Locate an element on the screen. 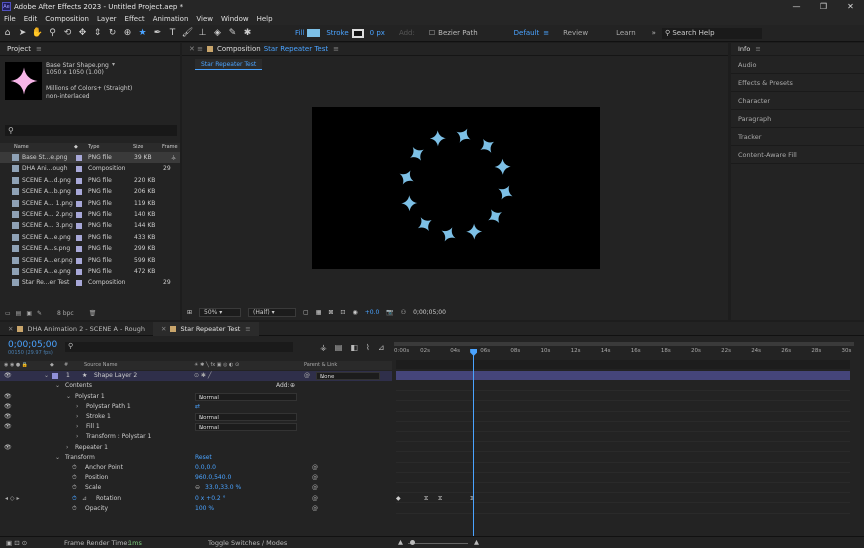 The height and width of the screenshot is (548, 864). path-direction-icon: ⇄ is located at coordinates (197, 406).